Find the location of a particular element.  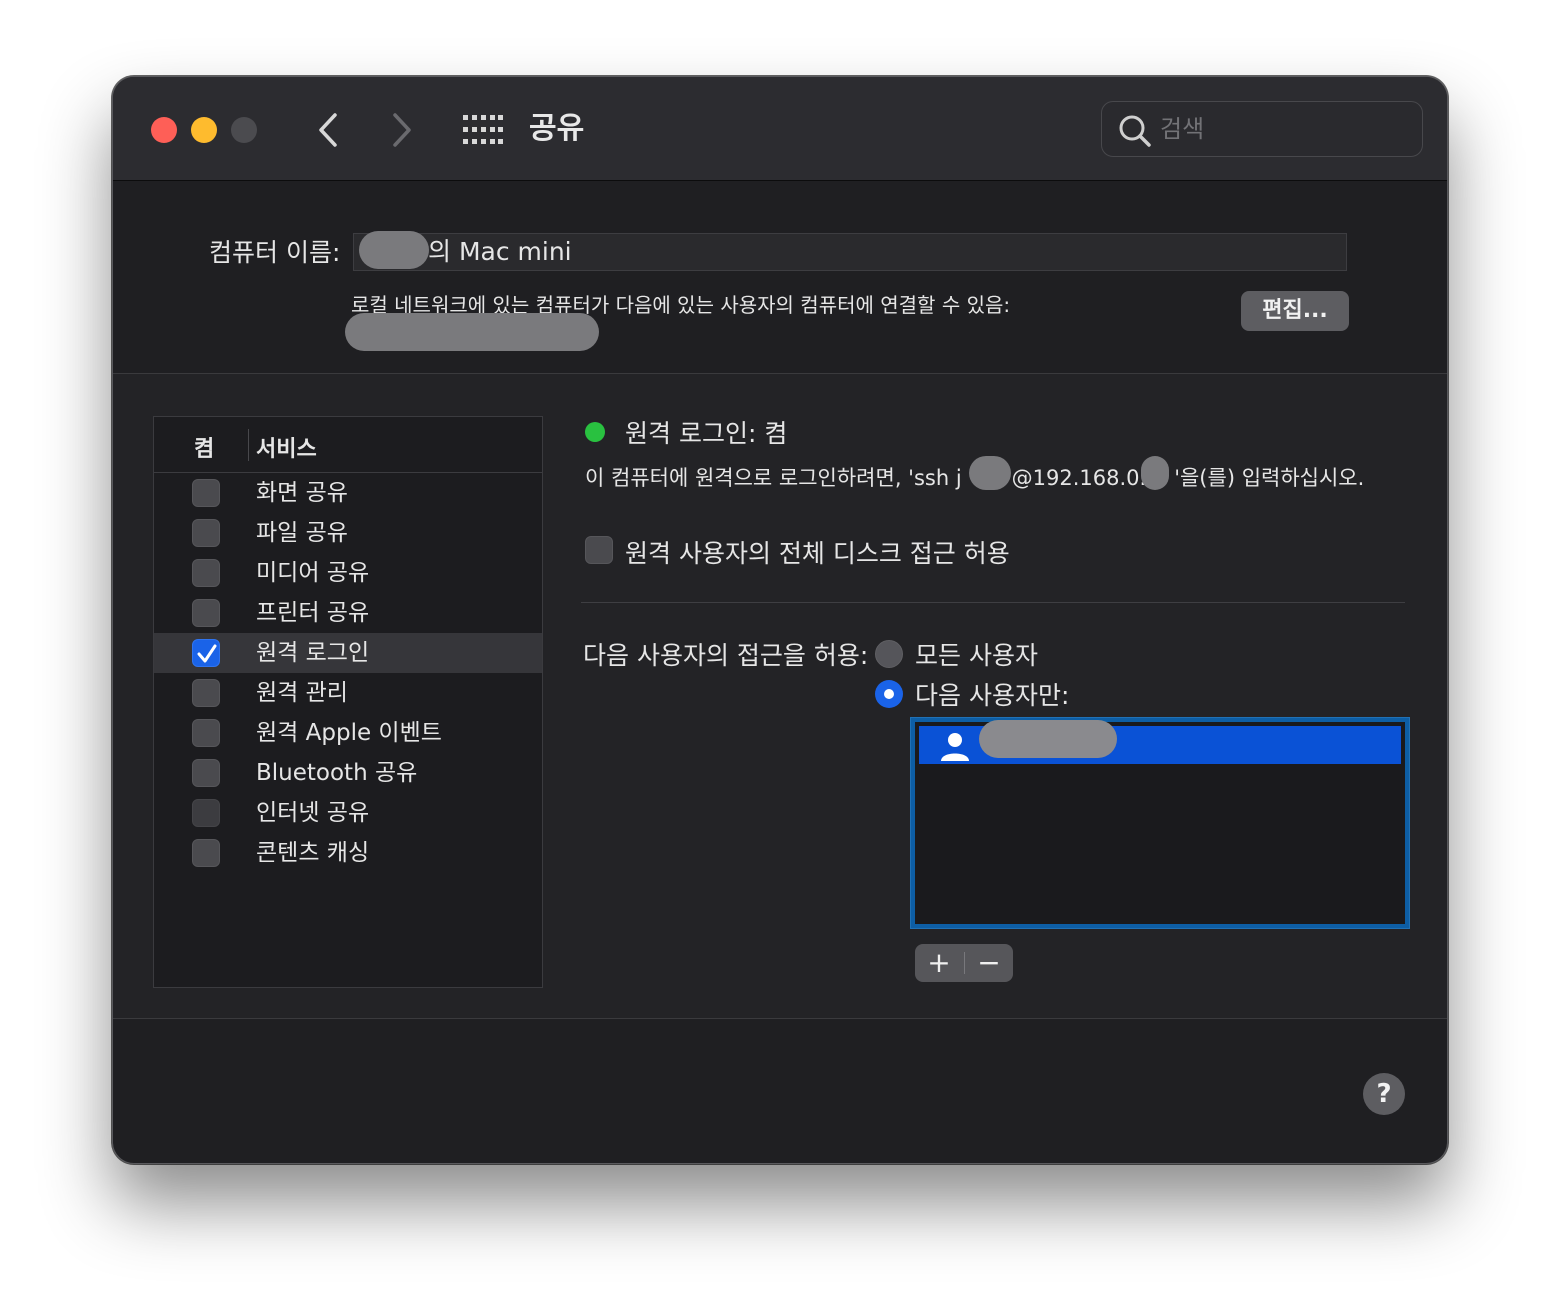

service-label: 미디어 공유 is located at coordinates (313, 573).